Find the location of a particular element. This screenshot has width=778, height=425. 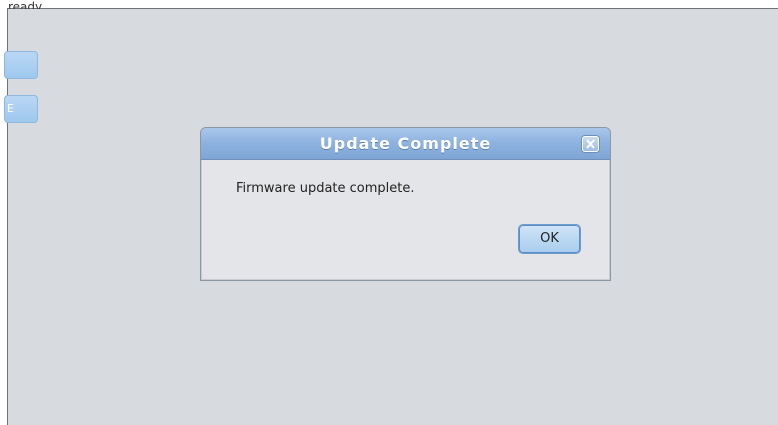

close-icon is located at coordinates (590, 144).